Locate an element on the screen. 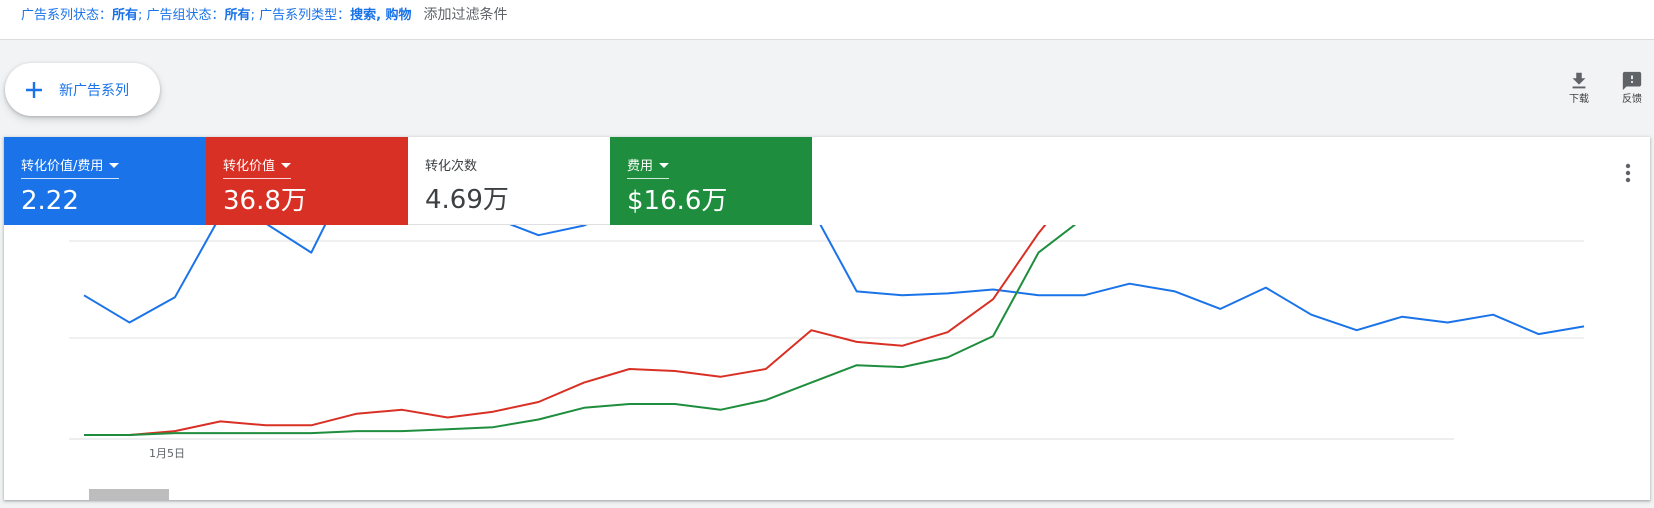 This screenshot has height=508, width=1654. metric-conversions-value: 4.69万 is located at coordinates (467, 200).